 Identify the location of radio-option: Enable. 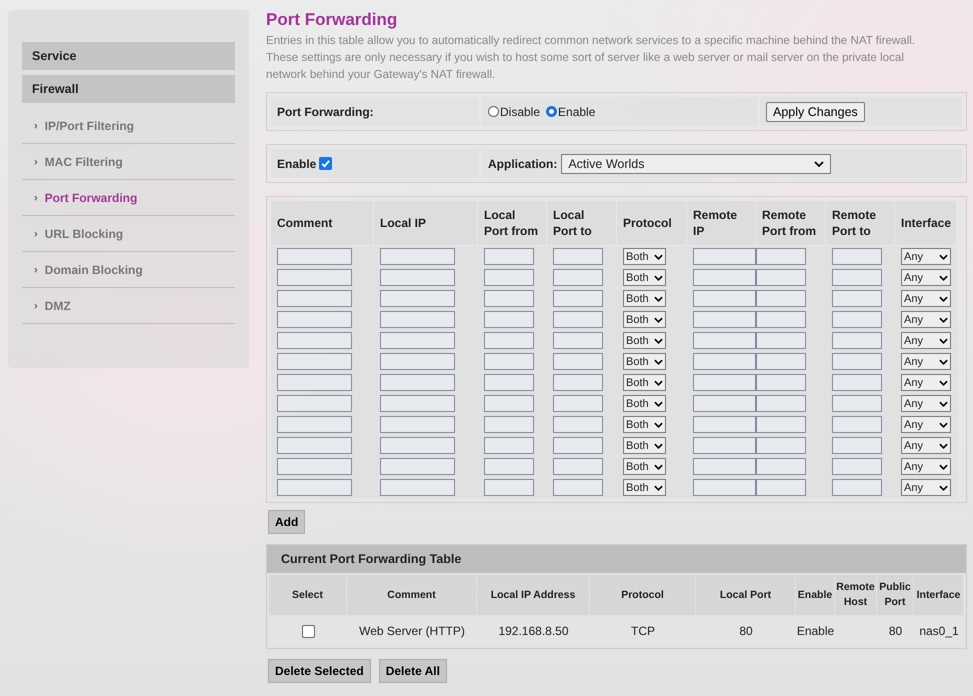
(571, 111).